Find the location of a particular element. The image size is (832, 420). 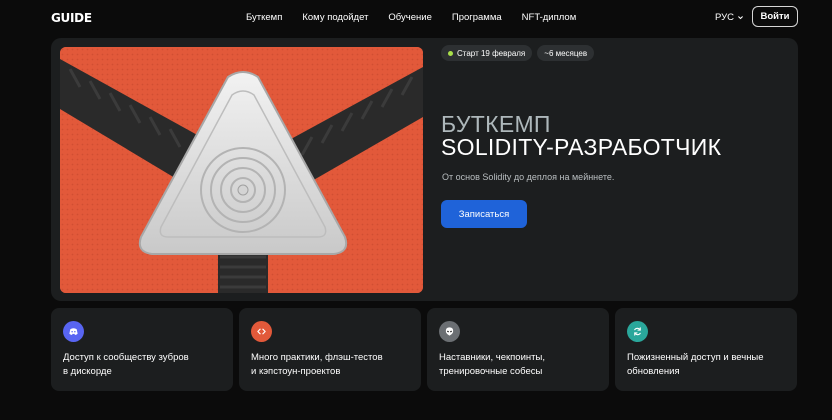

refresh-icon is located at coordinates (637, 331).